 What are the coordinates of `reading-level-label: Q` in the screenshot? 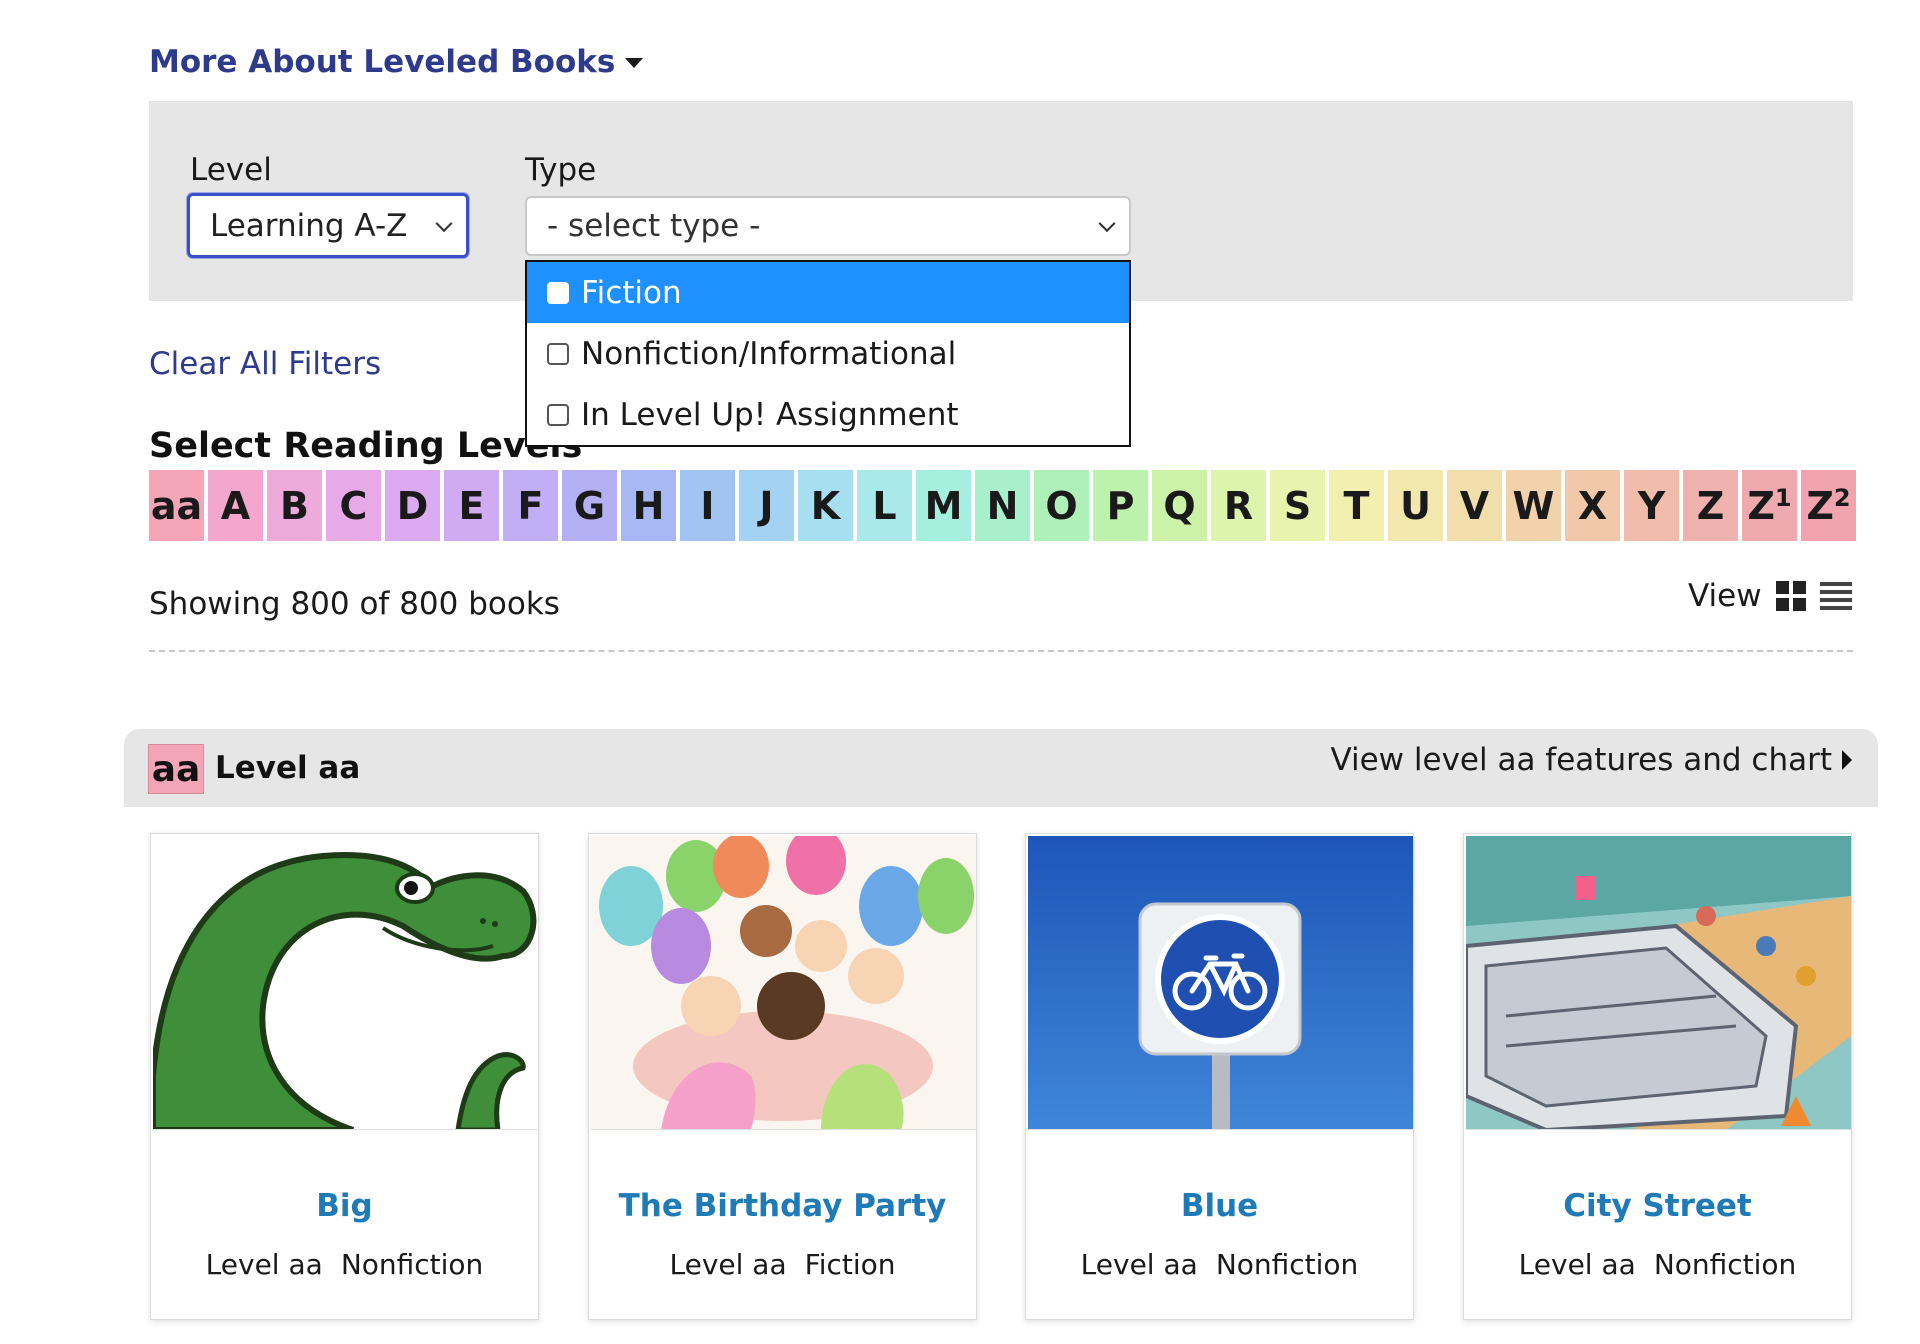 It's located at (1179, 505).